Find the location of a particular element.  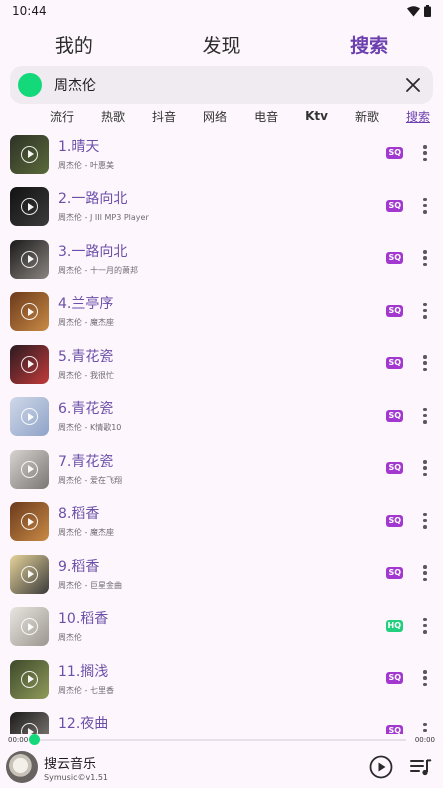

song-row: 10.稻香 周杰伦 HQ is located at coordinates (221, 627).